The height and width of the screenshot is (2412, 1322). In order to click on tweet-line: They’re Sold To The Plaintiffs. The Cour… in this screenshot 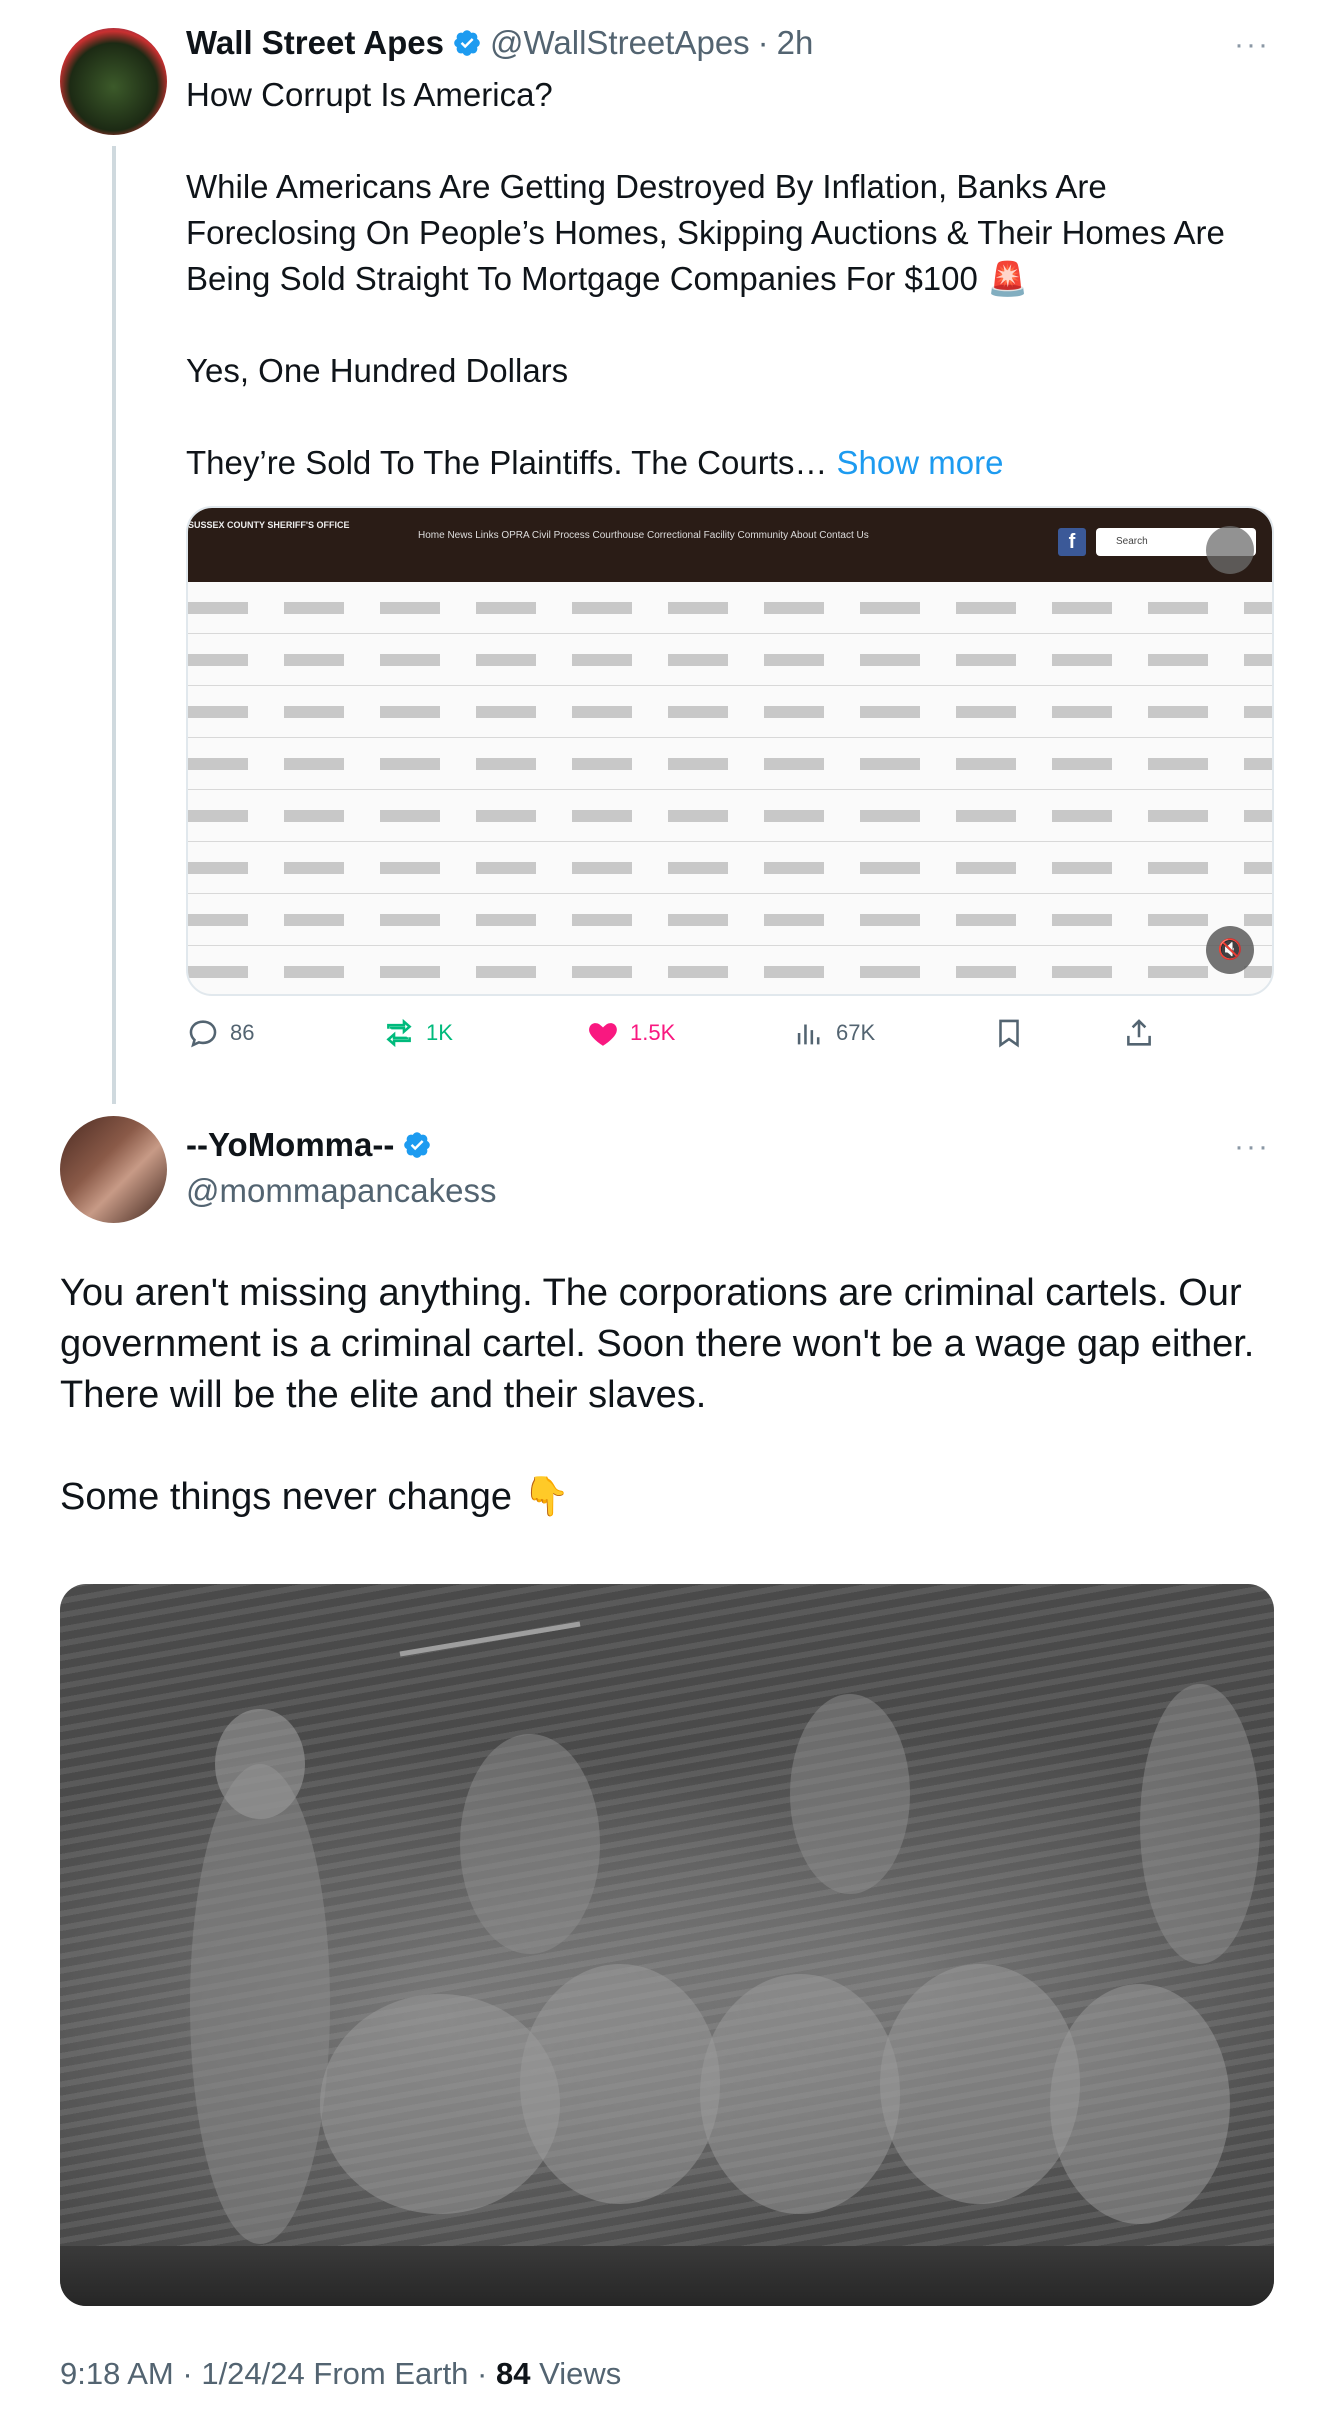, I will do `click(507, 462)`.